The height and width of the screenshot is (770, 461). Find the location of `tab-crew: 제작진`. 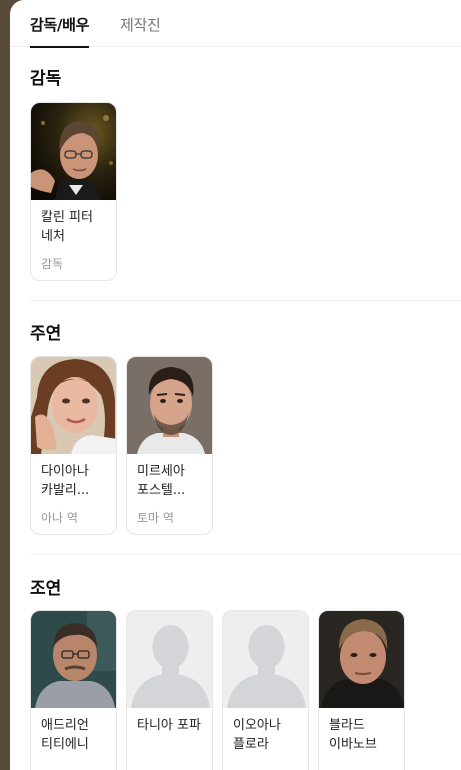

tab-crew: 제작진 is located at coordinates (140, 24).